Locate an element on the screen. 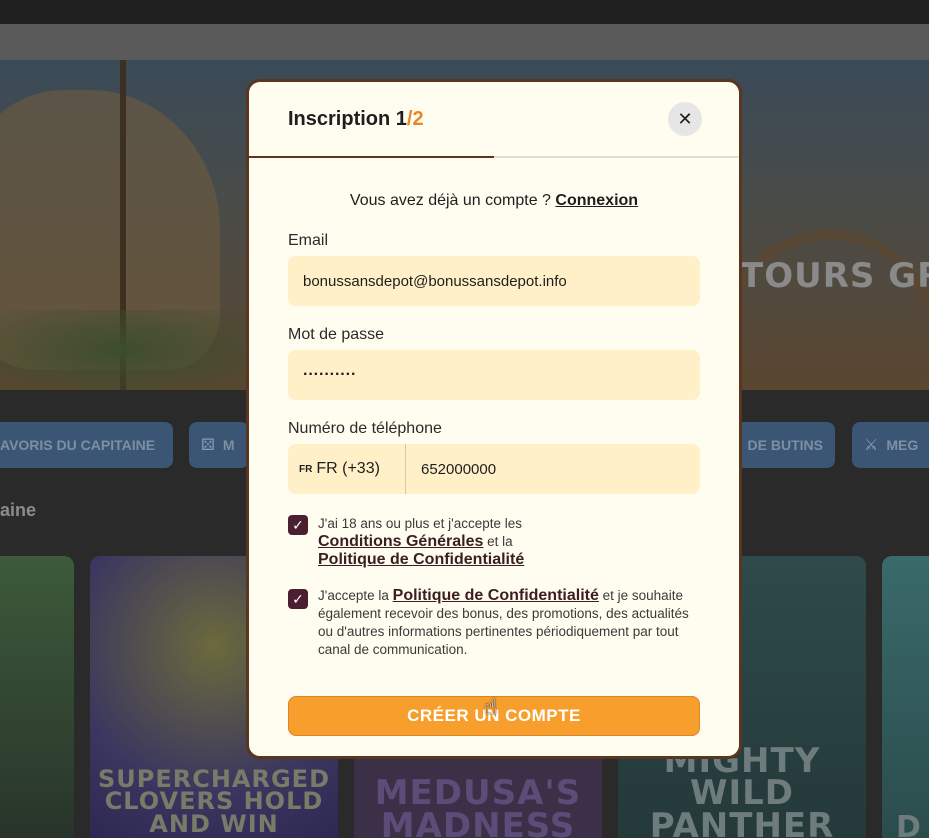 The height and width of the screenshot is (838, 929). chip-favoris-capitaine: AVORIS DU CAPITAINE is located at coordinates (86, 445).